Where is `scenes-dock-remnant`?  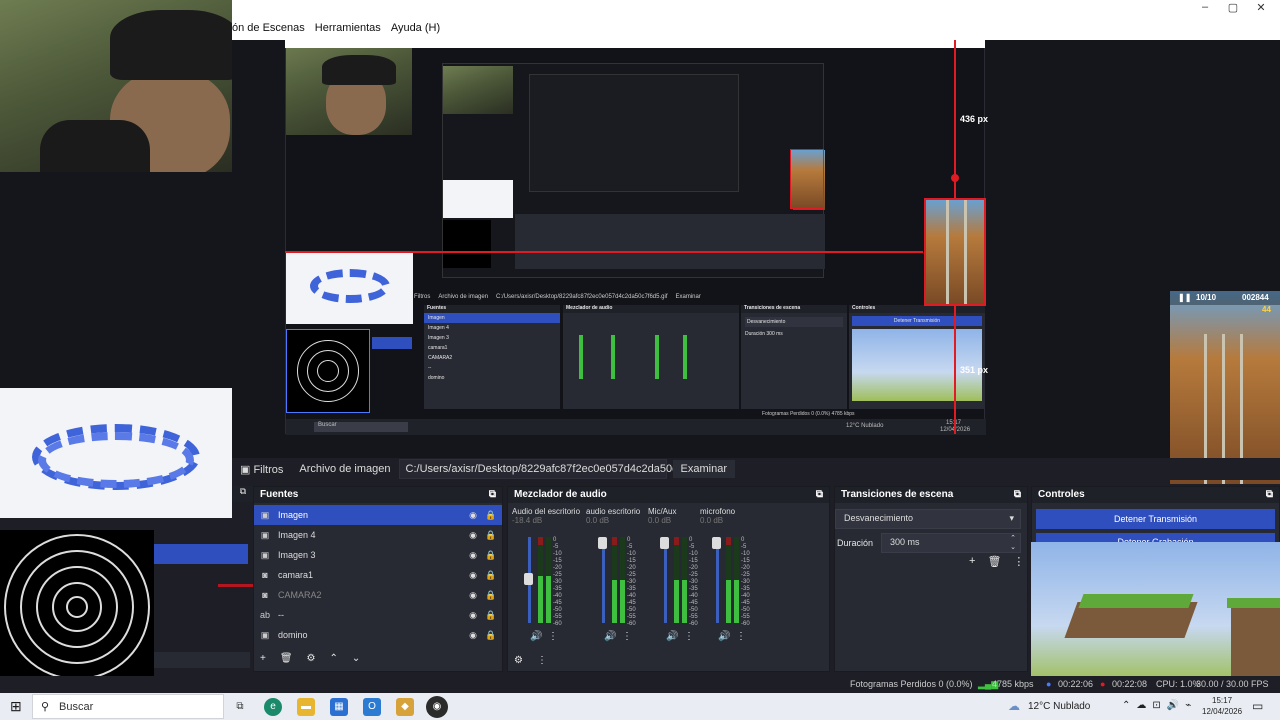 scenes-dock-remnant is located at coordinates (202, 660).